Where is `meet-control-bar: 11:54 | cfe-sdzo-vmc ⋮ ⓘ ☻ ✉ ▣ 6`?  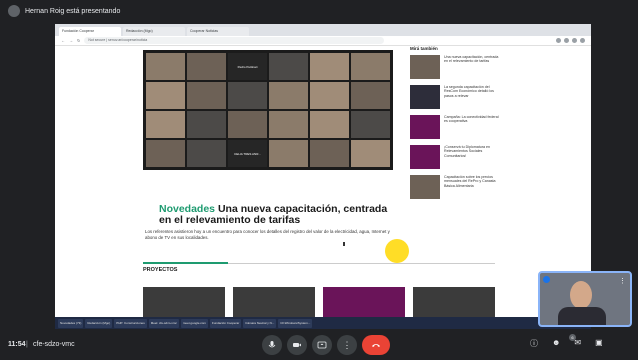 meet-control-bar: 11:54 | cfe-sdzo-vmc ⋮ ⓘ ☻ ✉ ▣ 6 is located at coordinates (319, 346).